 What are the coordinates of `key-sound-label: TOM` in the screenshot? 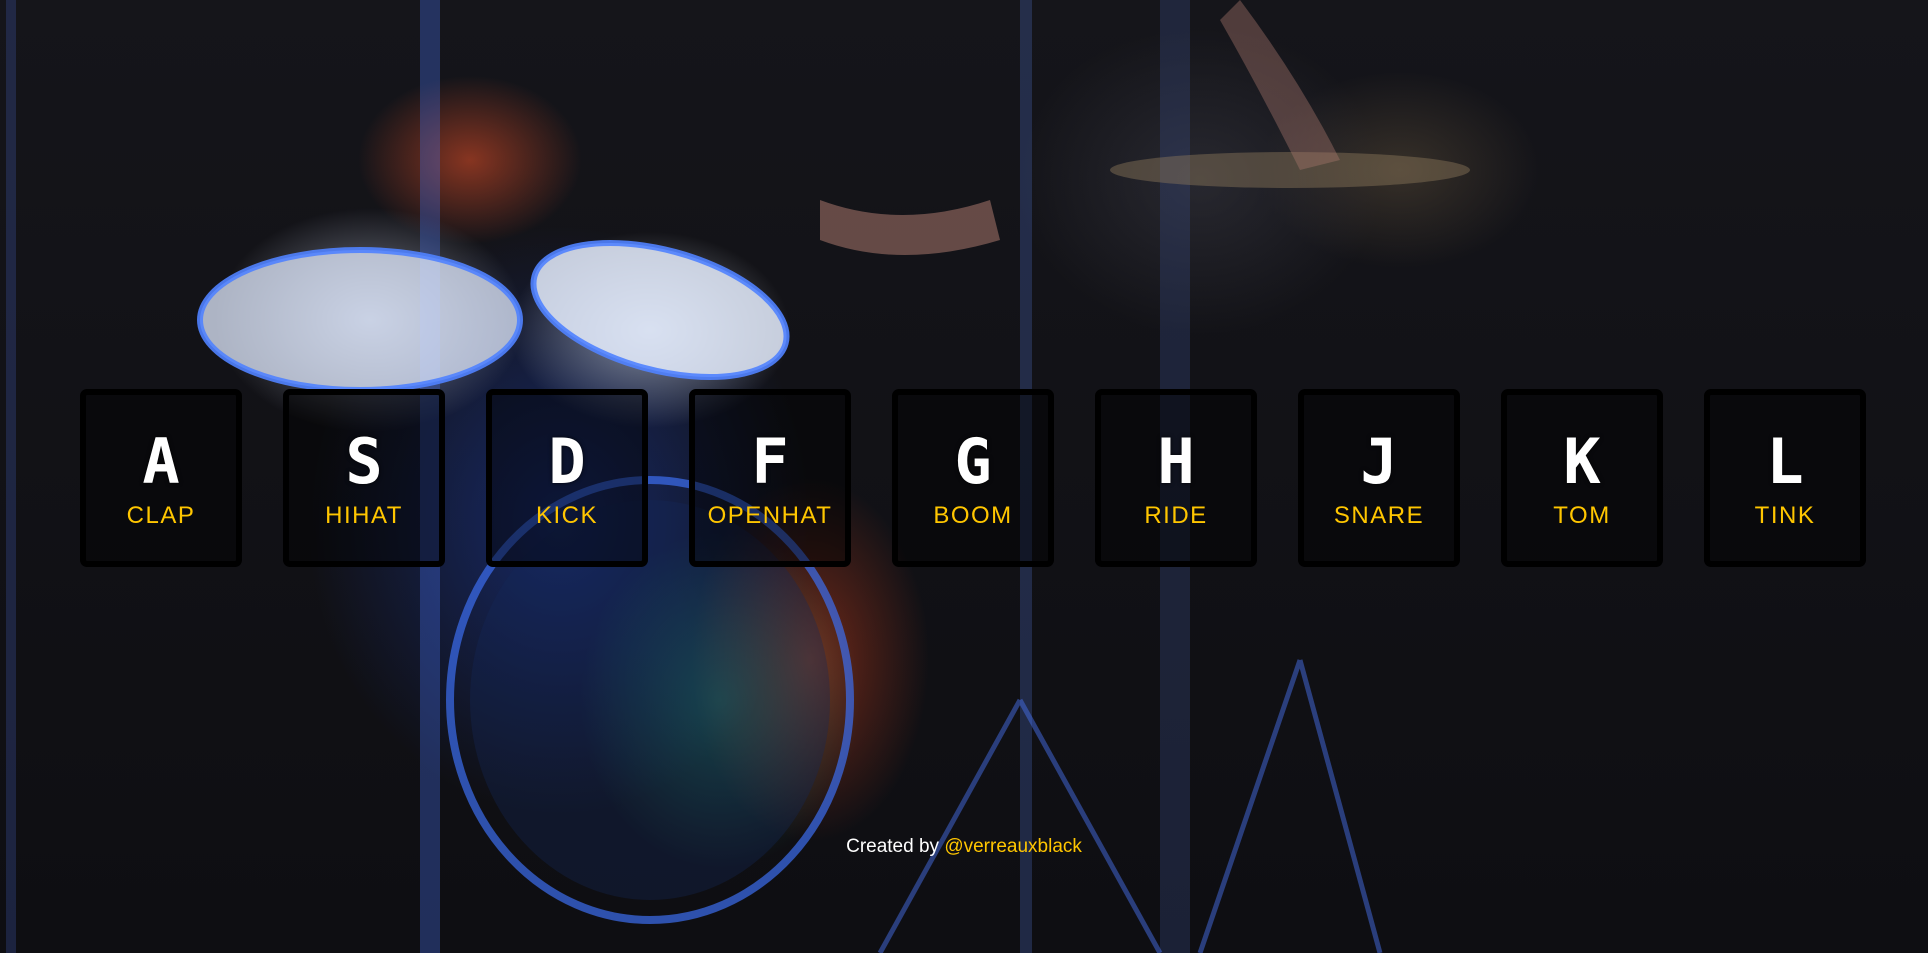 It's located at (1582, 515).